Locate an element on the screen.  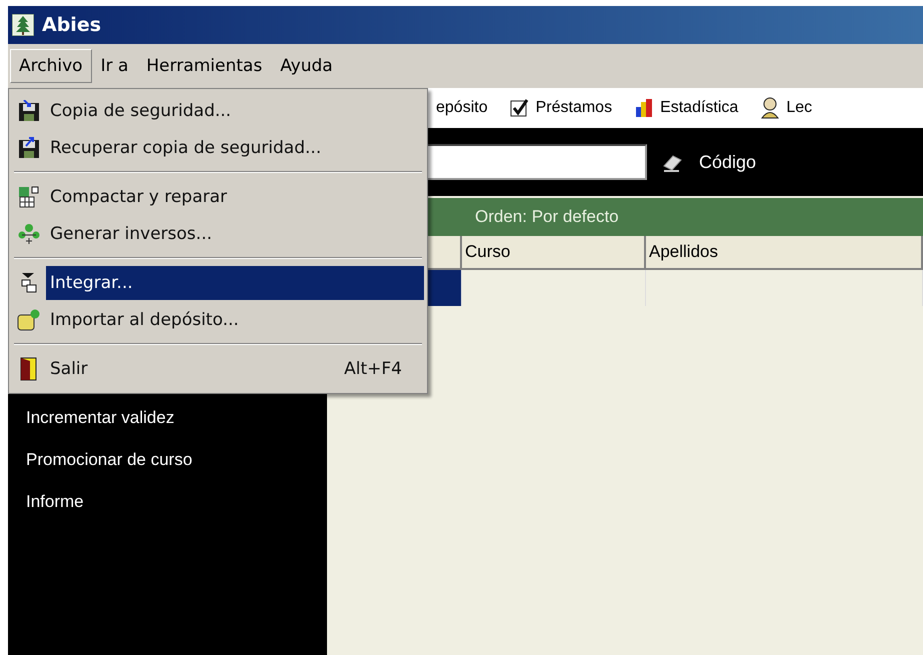
menu-item: Herramientas is located at coordinates (204, 66).